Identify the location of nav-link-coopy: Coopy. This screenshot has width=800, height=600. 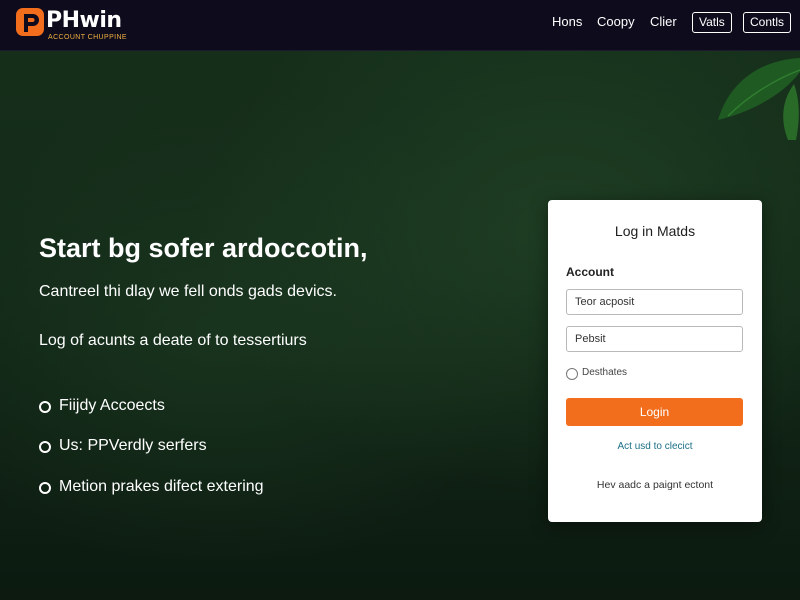
(616, 22).